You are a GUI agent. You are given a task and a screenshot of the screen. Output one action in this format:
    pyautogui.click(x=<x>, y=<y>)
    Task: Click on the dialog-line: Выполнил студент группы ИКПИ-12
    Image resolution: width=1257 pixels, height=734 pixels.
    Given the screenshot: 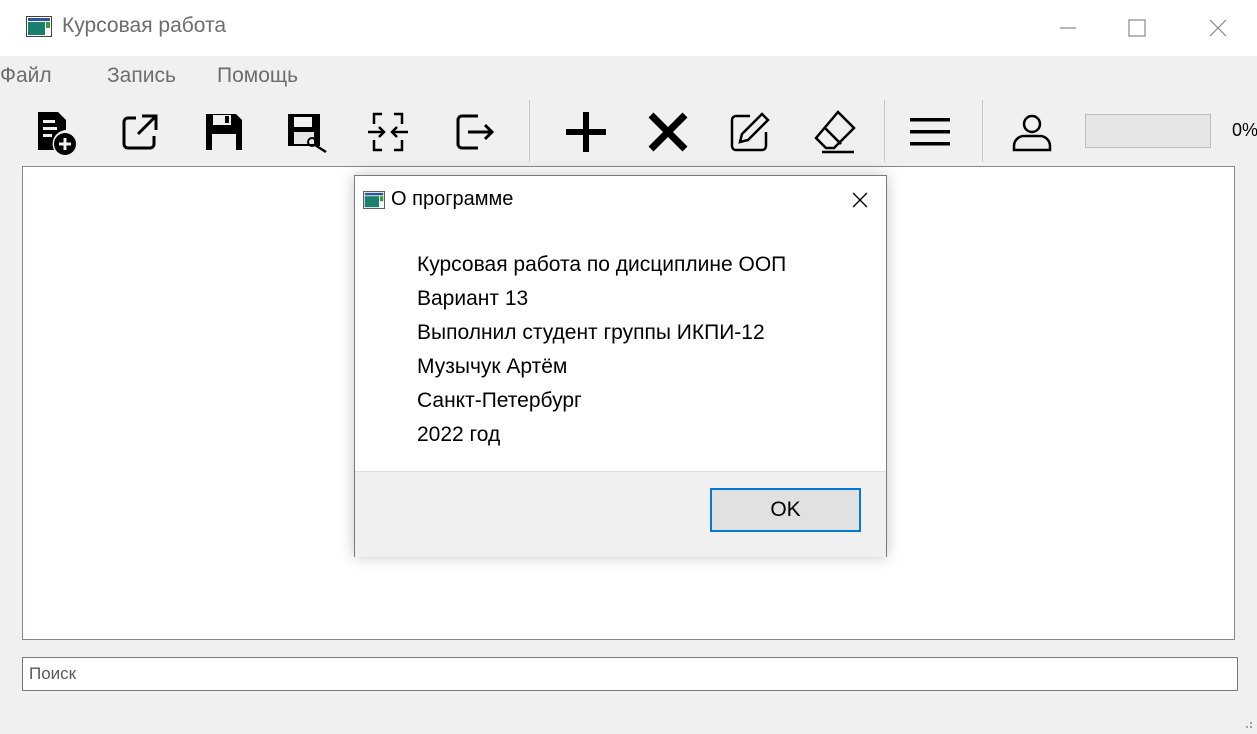 What is the action you would take?
    pyautogui.click(x=591, y=332)
    